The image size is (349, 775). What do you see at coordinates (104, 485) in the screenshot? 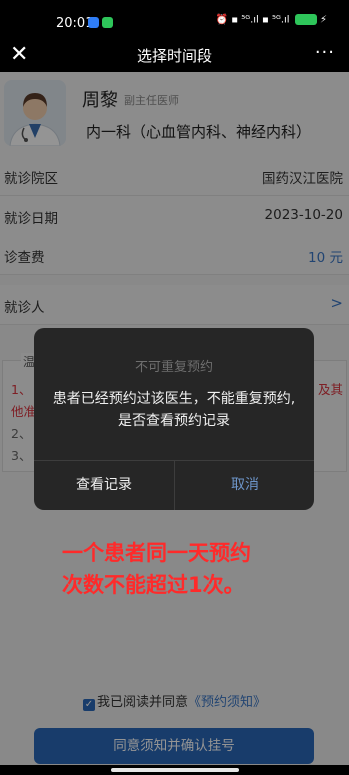
I see `view-records-button: 查看记录` at bounding box center [104, 485].